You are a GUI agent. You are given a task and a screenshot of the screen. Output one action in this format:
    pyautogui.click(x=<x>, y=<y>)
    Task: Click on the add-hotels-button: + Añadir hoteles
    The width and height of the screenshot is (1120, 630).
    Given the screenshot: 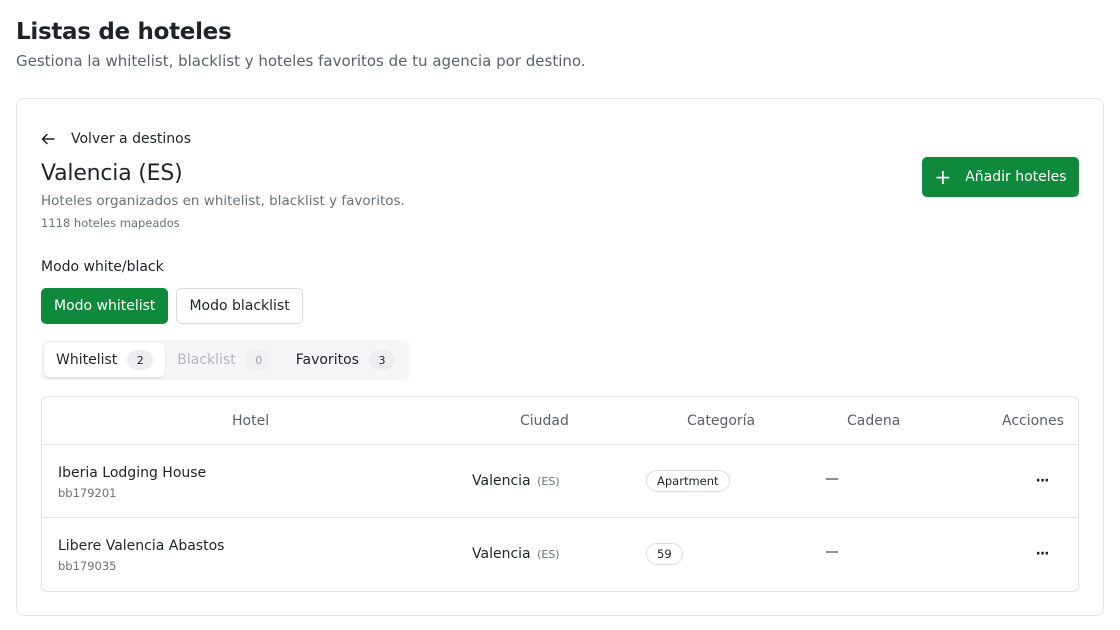 What is the action you would take?
    pyautogui.click(x=1000, y=177)
    